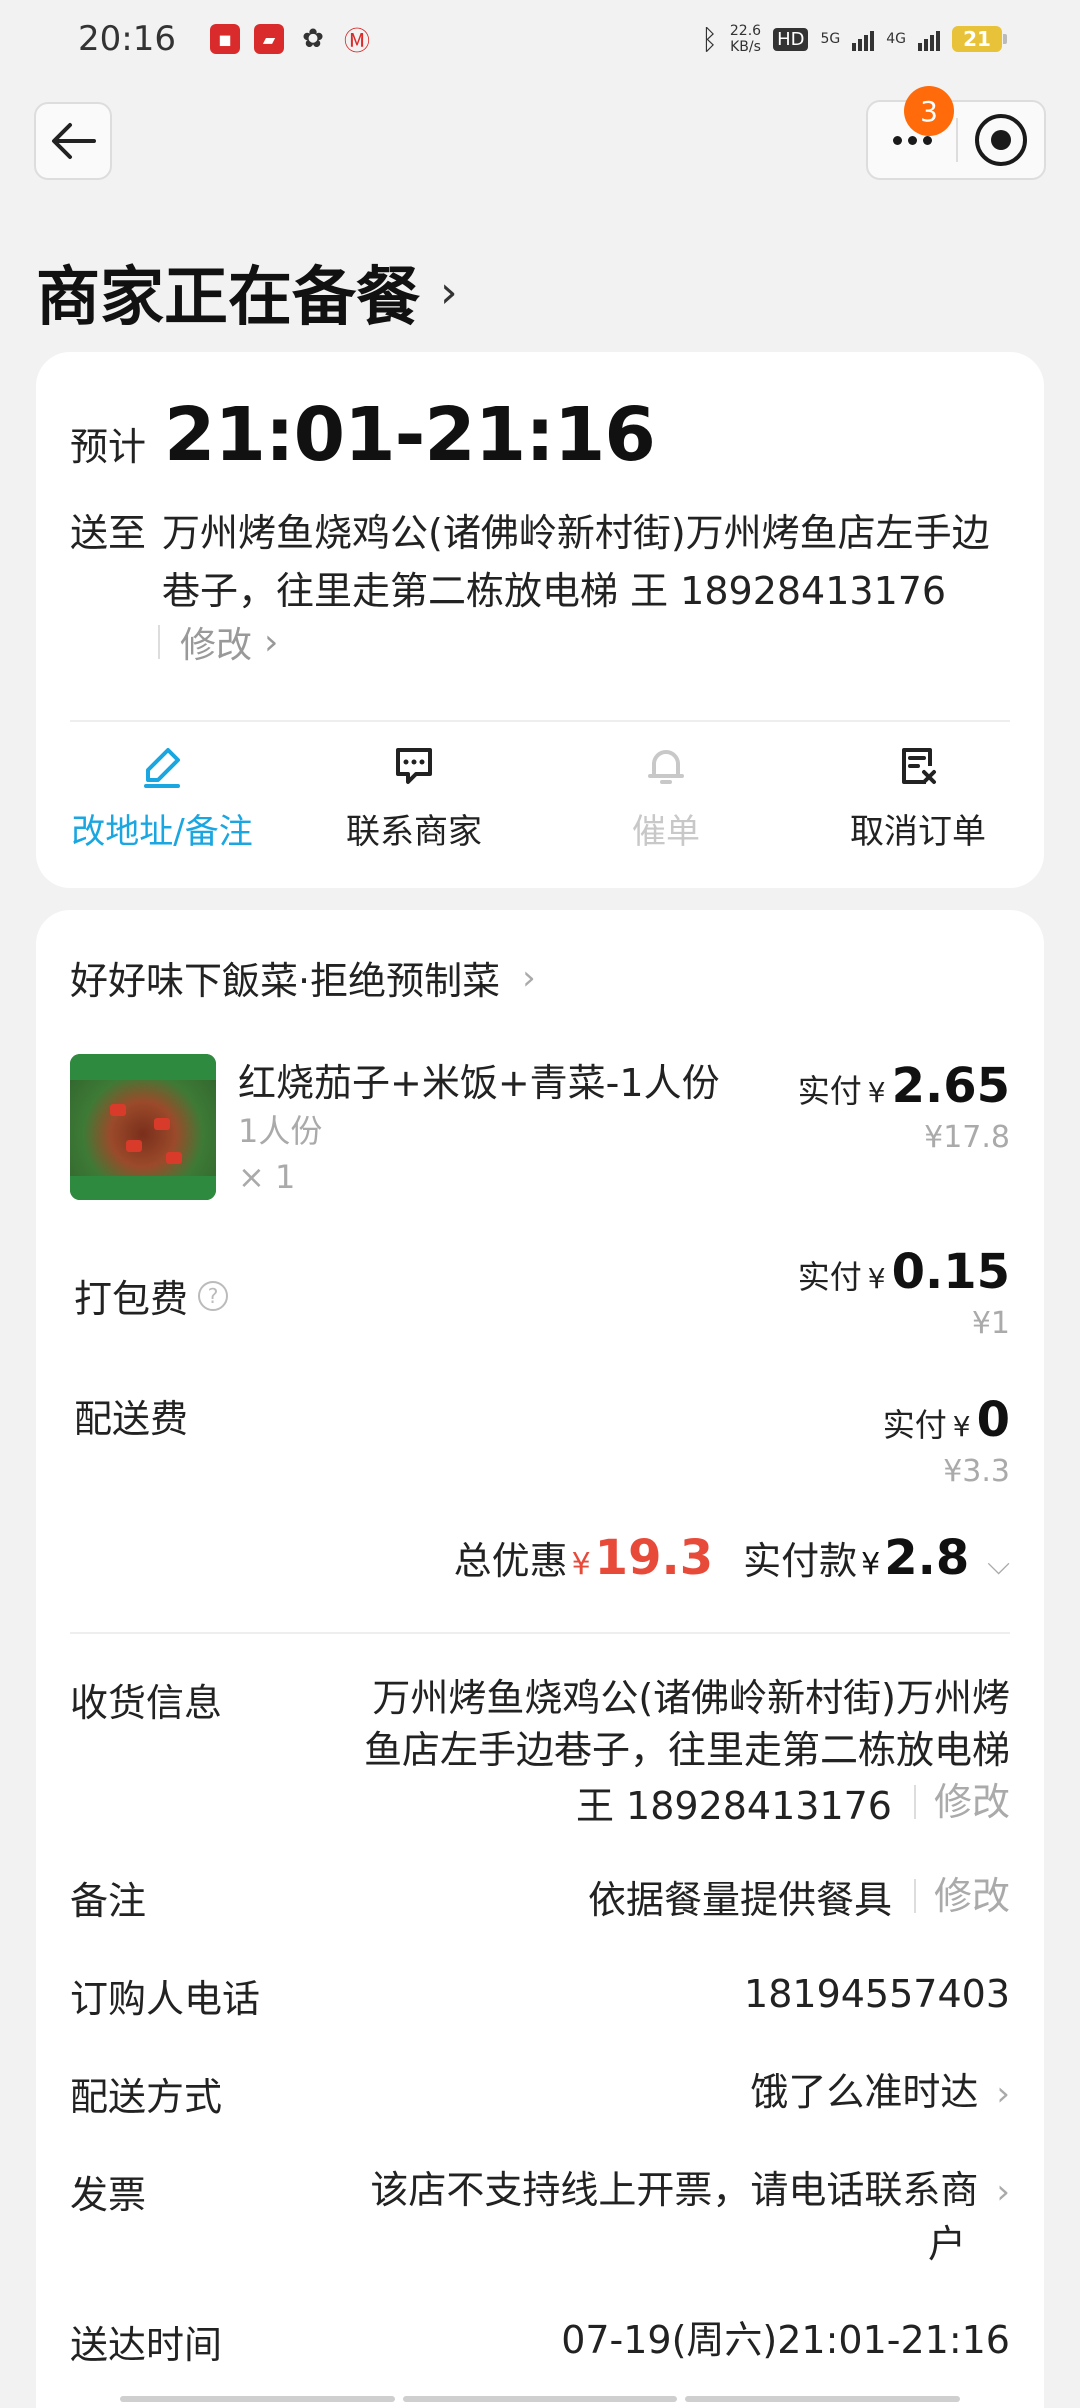 This screenshot has width=1080, height=2408. Describe the element at coordinates (800, 1561) in the screenshot. I see `pay-label: 实付款` at that location.